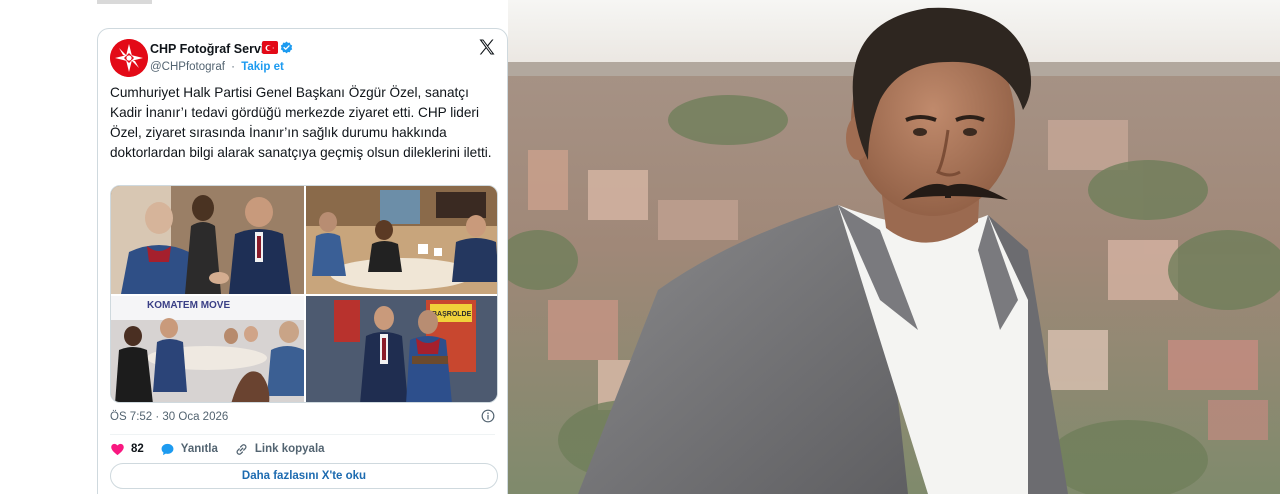 Image resolution: width=1280 pixels, height=494 pixels. What do you see at coordinates (452, 314) in the screenshot?
I see `photo-poster-sign: BAŞROLDE` at bounding box center [452, 314].